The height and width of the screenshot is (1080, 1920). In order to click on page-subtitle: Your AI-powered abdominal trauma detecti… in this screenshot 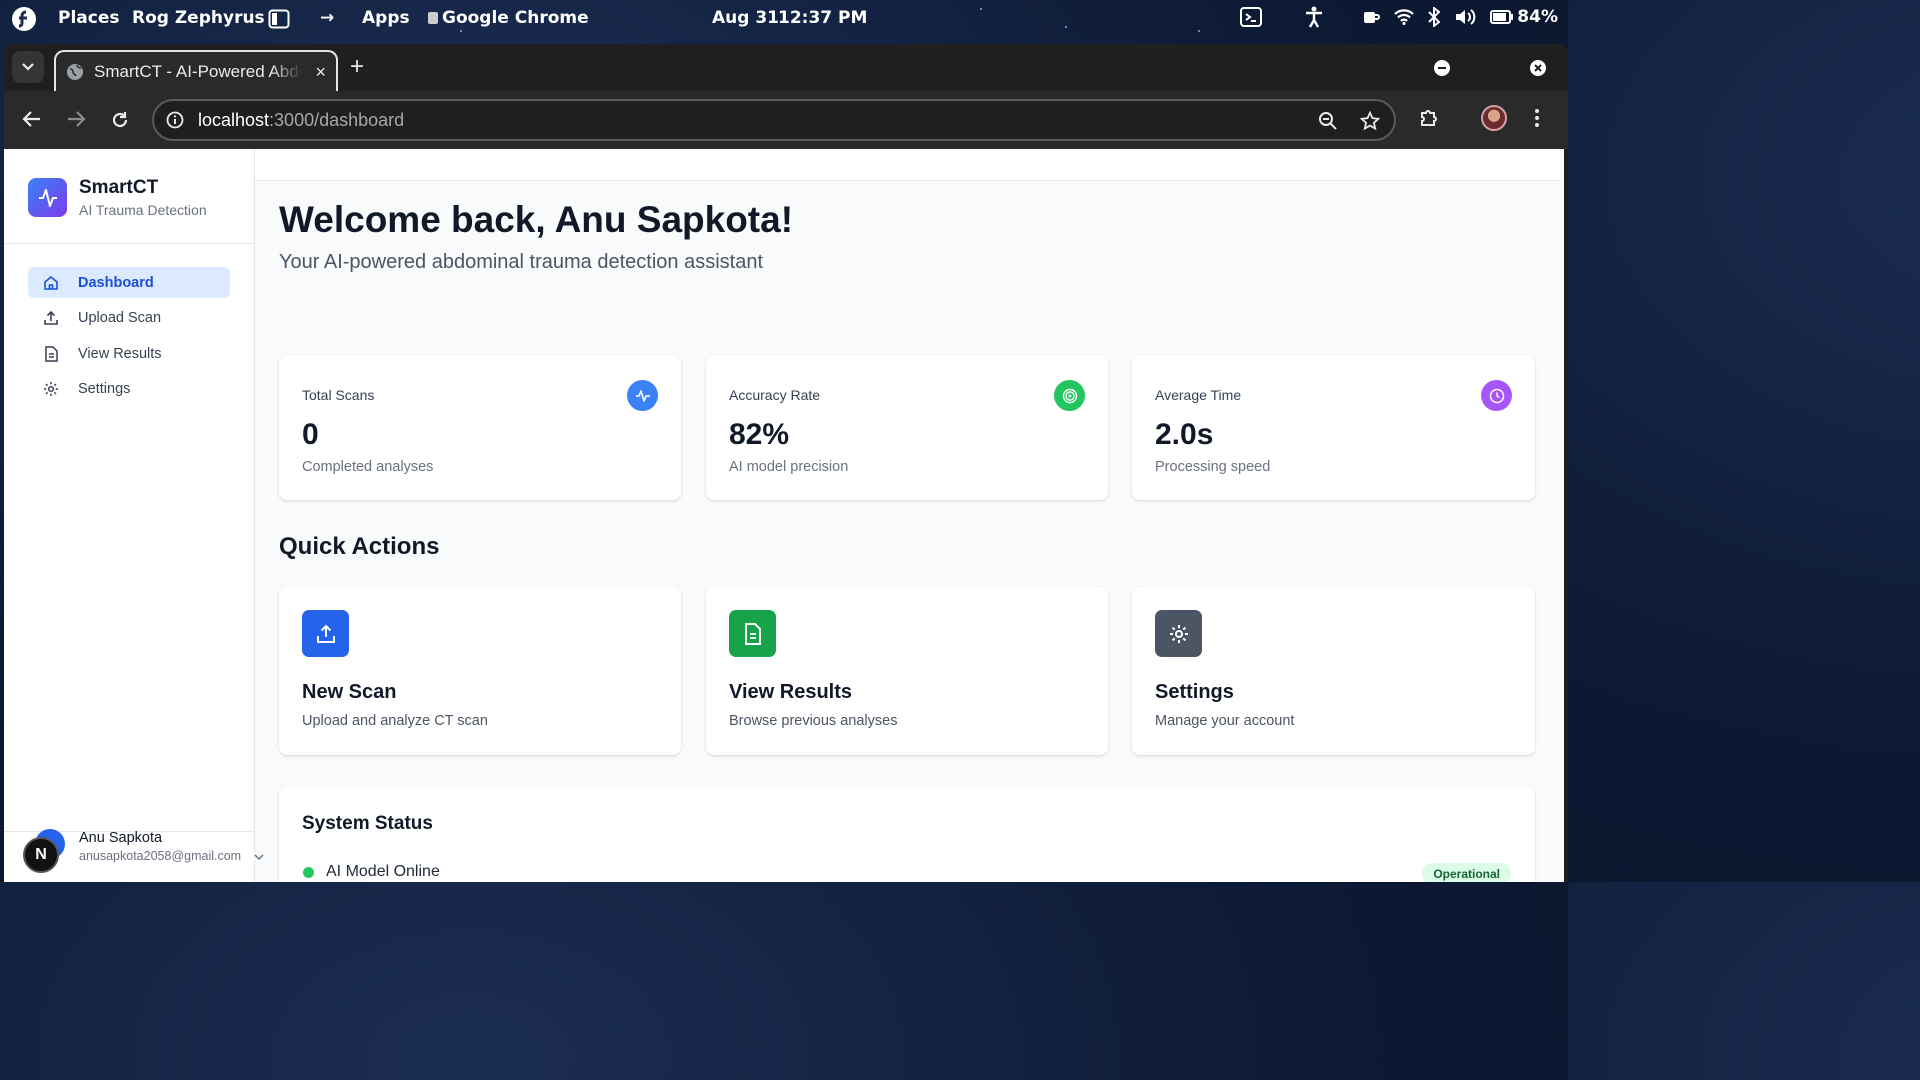, I will do `click(521, 262)`.